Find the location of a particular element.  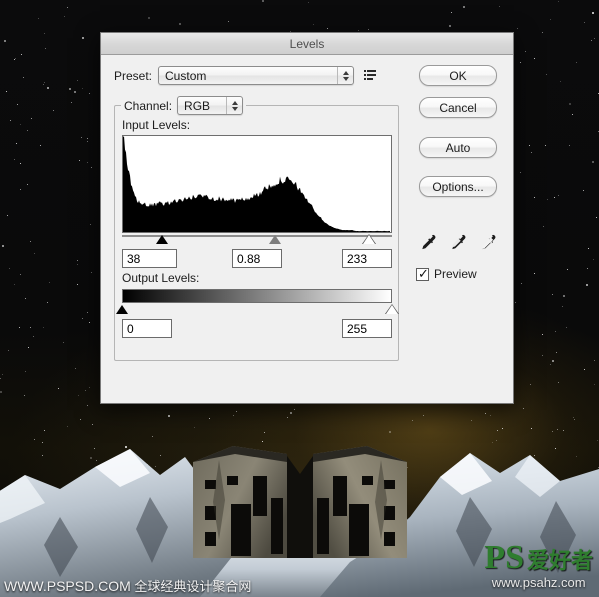

site-watermark-left: WWW.PSPSD.COM 全球经典设计聚合网 is located at coordinates (127, 585).